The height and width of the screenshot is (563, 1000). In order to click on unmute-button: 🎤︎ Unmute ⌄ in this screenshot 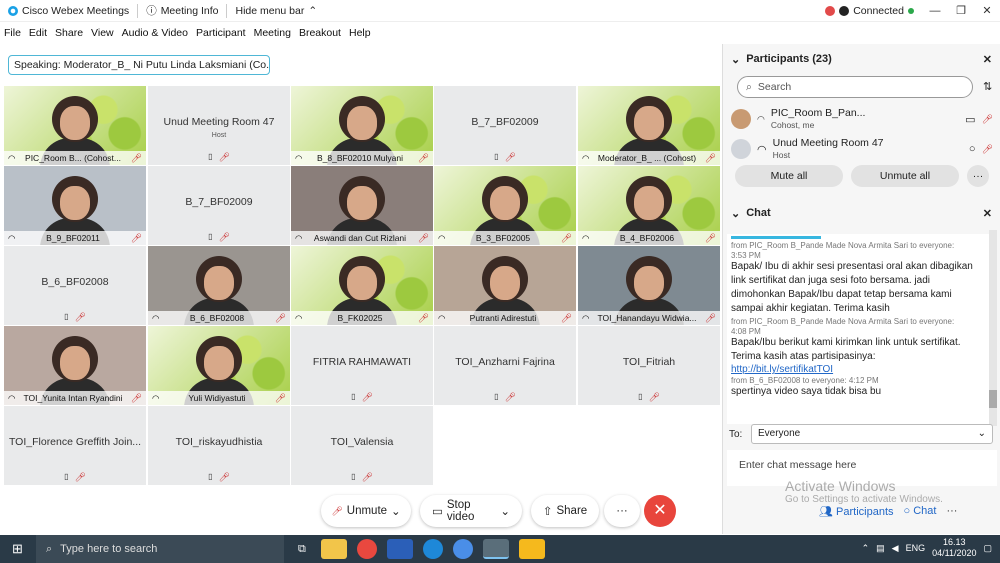, I will do `click(366, 511)`.